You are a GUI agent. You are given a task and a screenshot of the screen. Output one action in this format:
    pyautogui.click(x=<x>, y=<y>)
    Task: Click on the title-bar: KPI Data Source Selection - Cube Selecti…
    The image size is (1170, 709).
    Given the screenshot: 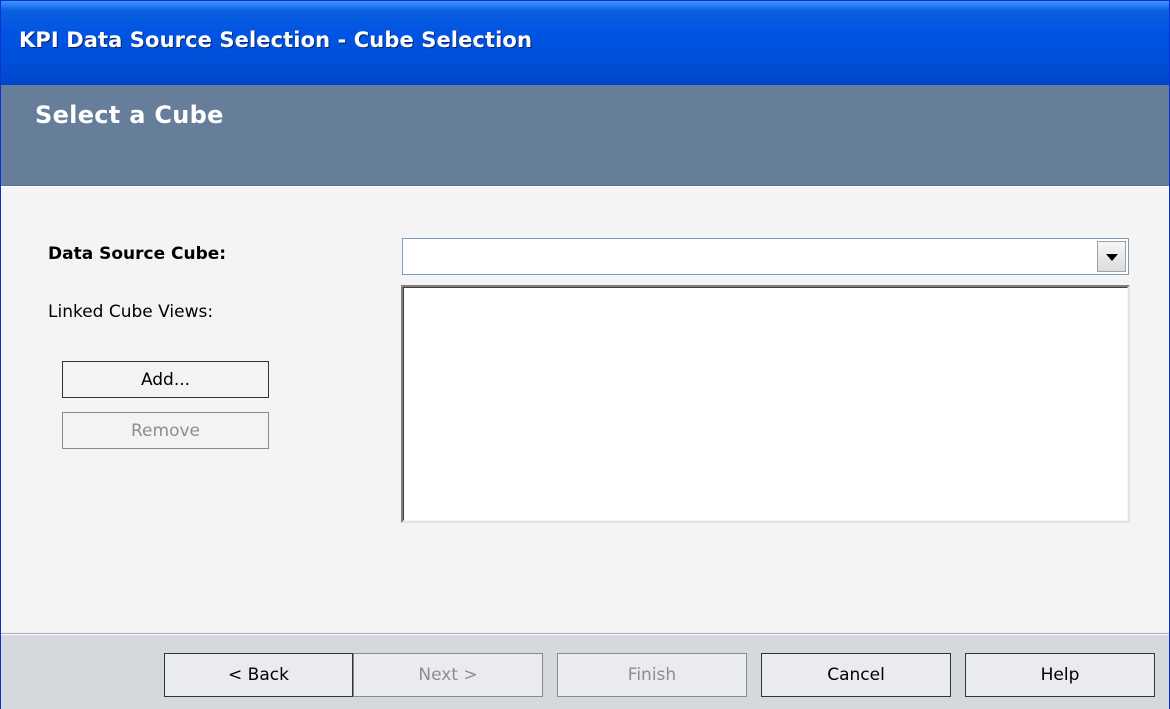 What is the action you would take?
    pyautogui.click(x=585, y=43)
    